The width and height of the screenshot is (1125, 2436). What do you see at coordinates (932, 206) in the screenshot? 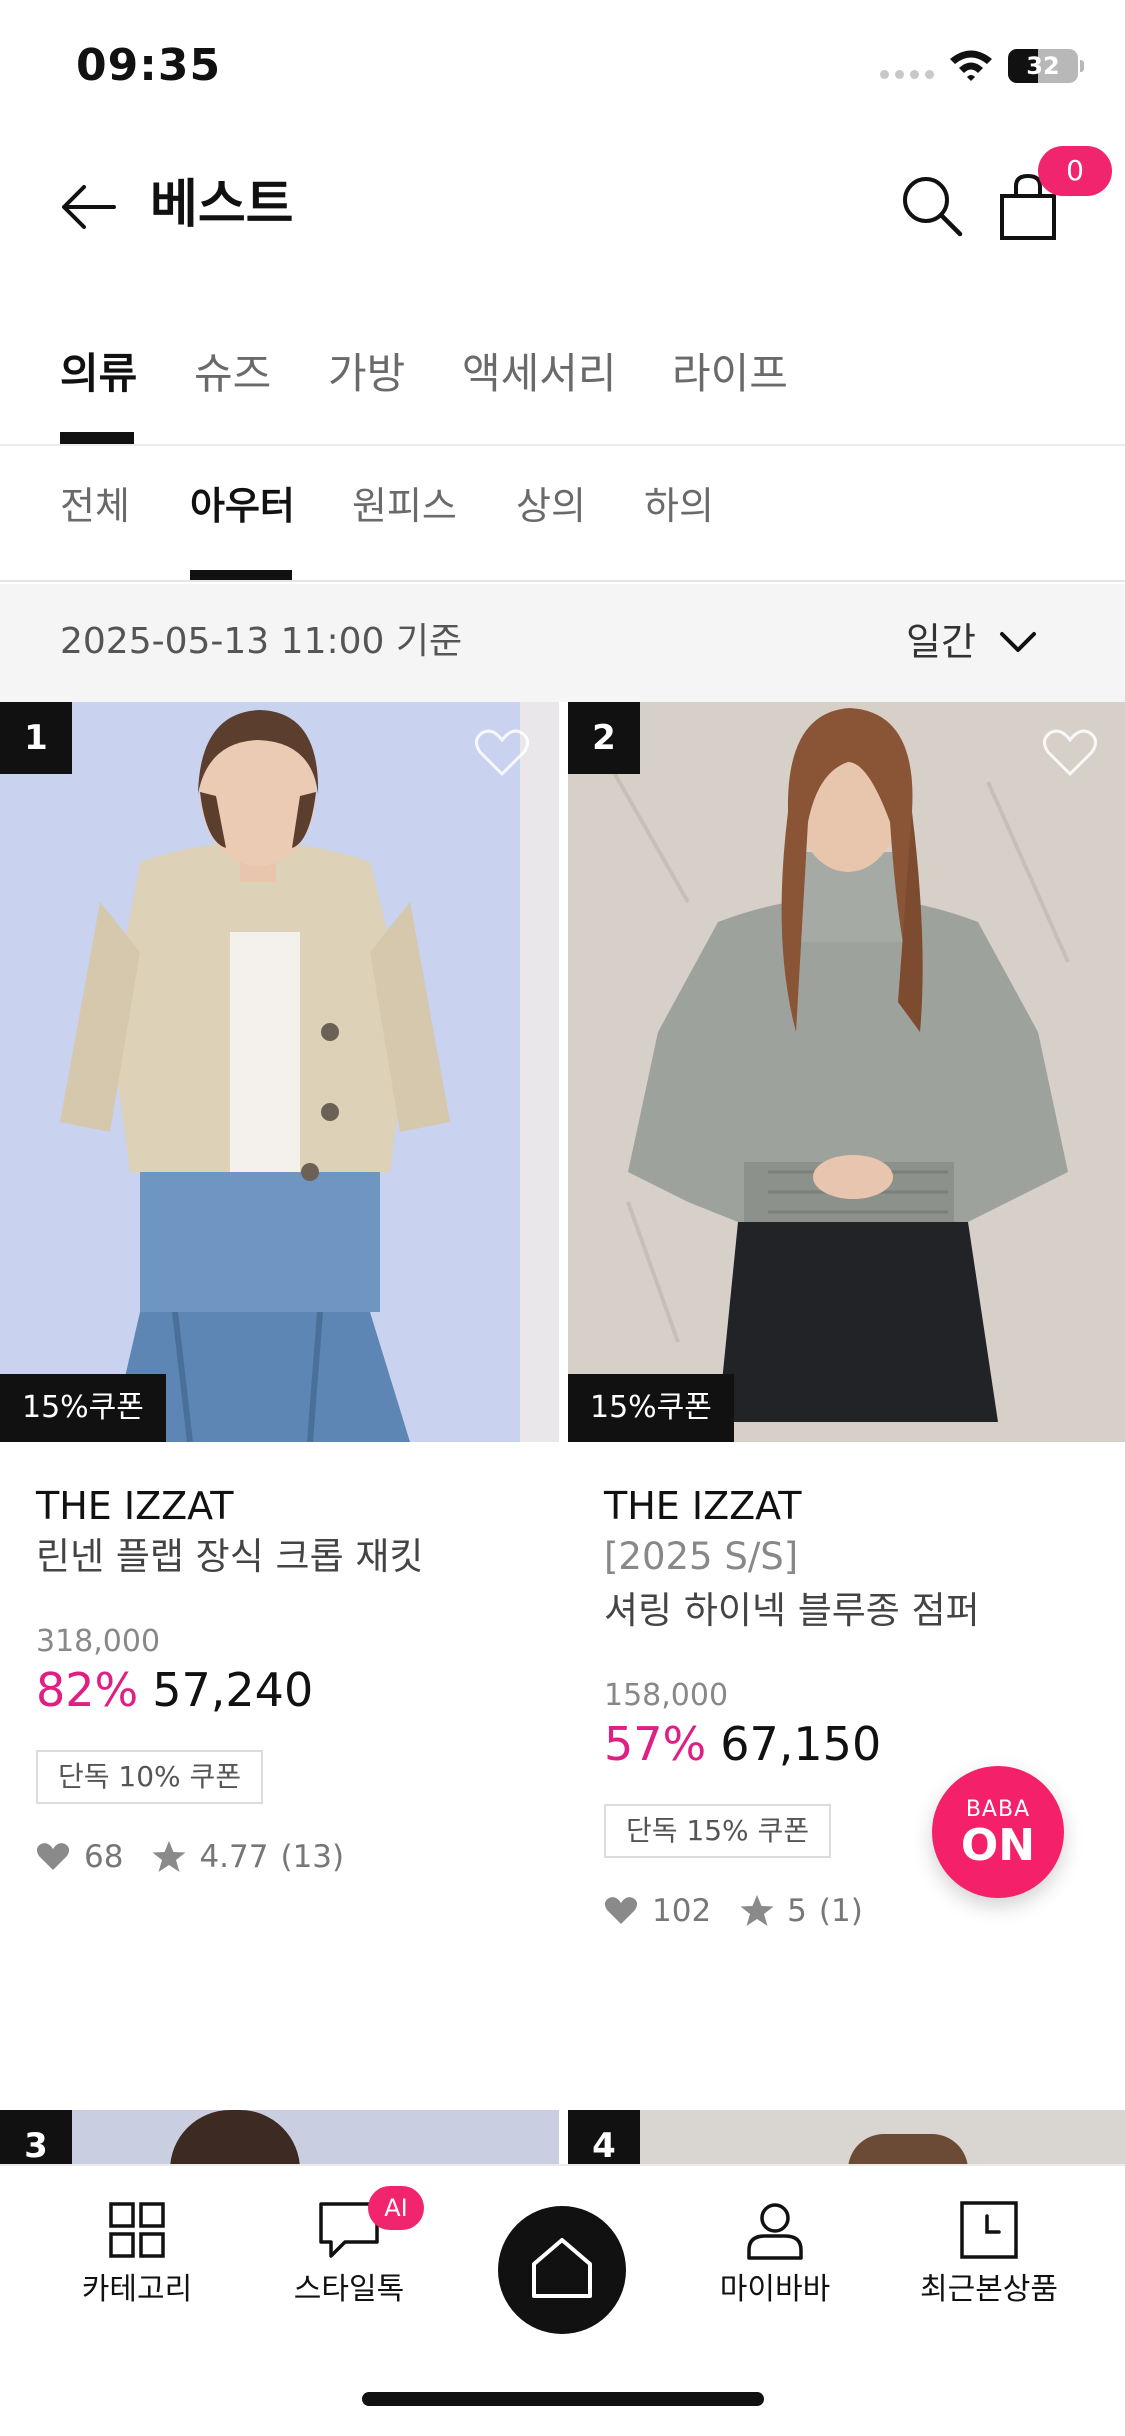
I see `search-icon` at bounding box center [932, 206].